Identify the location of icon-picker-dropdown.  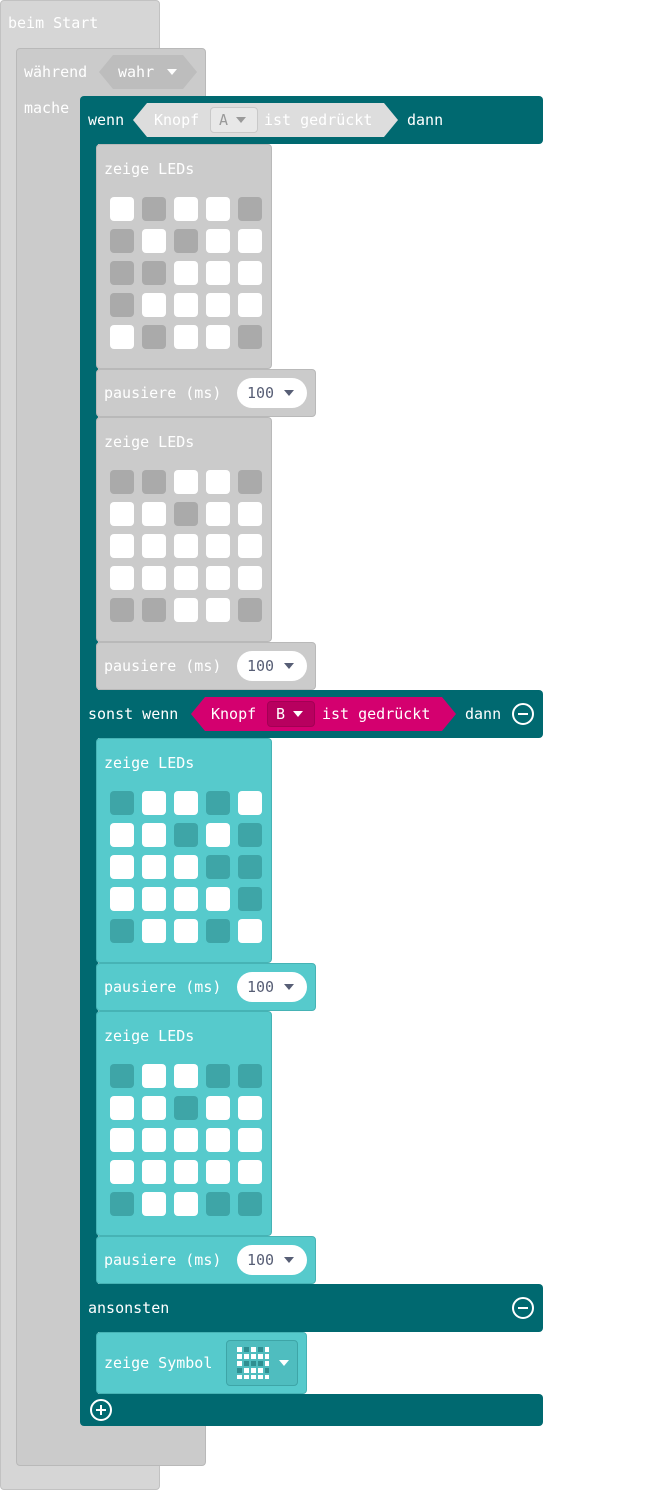
(262, 1363).